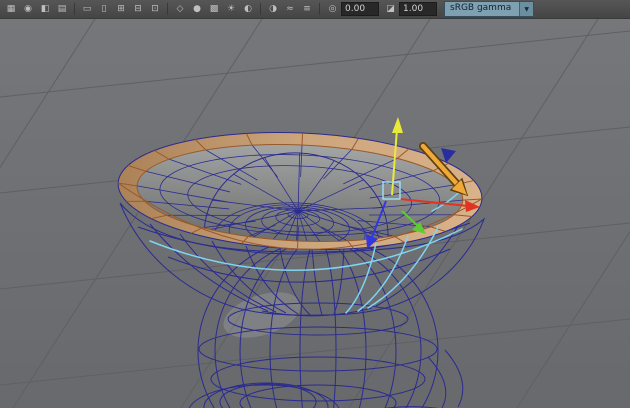  Describe the element at coordinates (11, 9) in the screenshot. I see `layout-shortcuts-icon: ▦` at that location.